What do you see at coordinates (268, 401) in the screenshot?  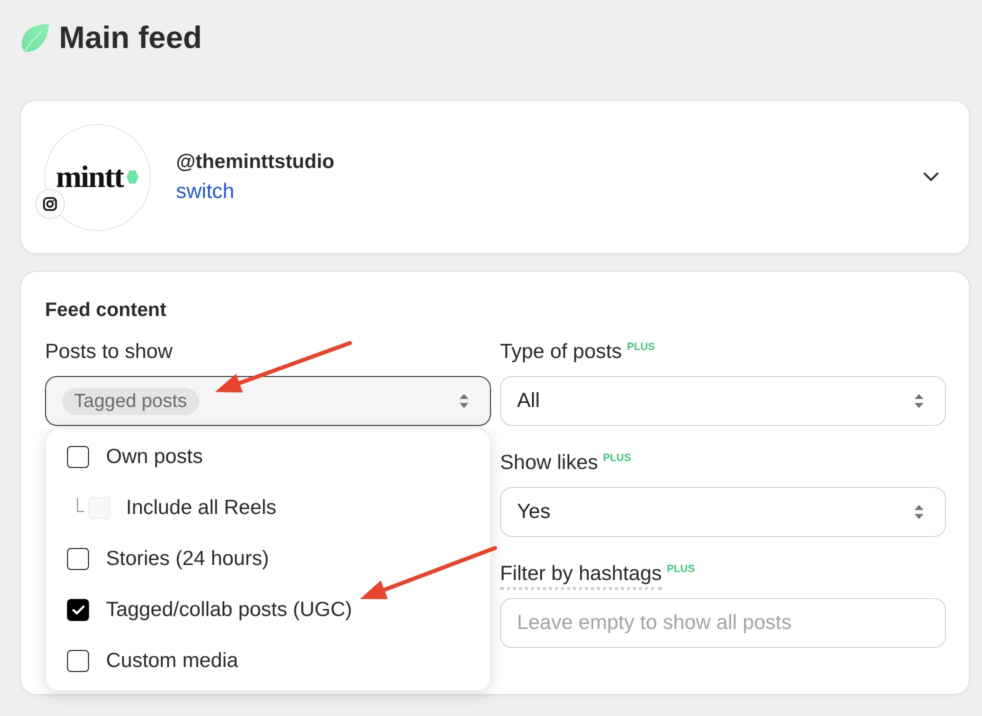 I see `multi-select-field: Tagged posts` at bounding box center [268, 401].